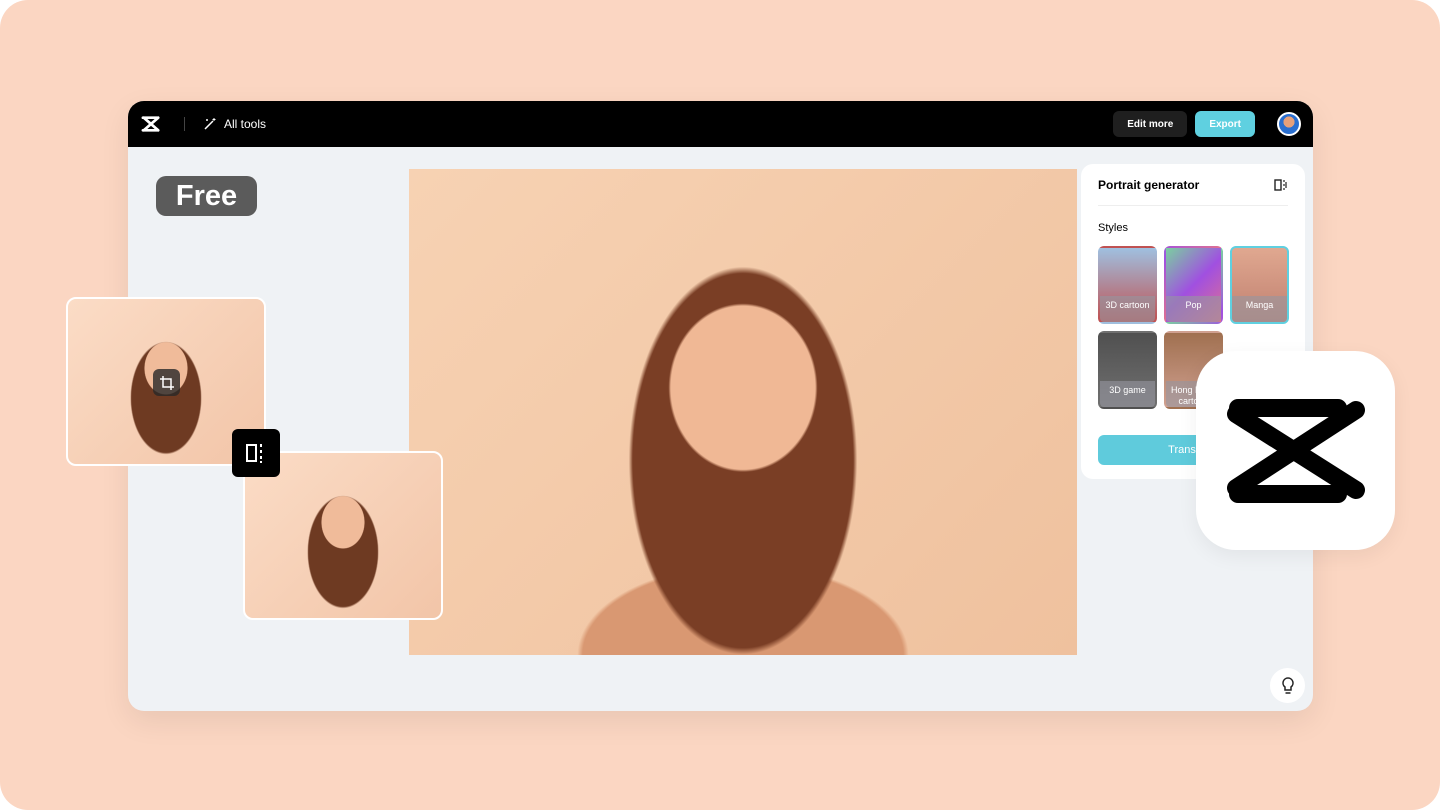  What do you see at coordinates (245, 124) in the screenshot?
I see `all-tools-label: All tools` at bounding box center [245, 124].